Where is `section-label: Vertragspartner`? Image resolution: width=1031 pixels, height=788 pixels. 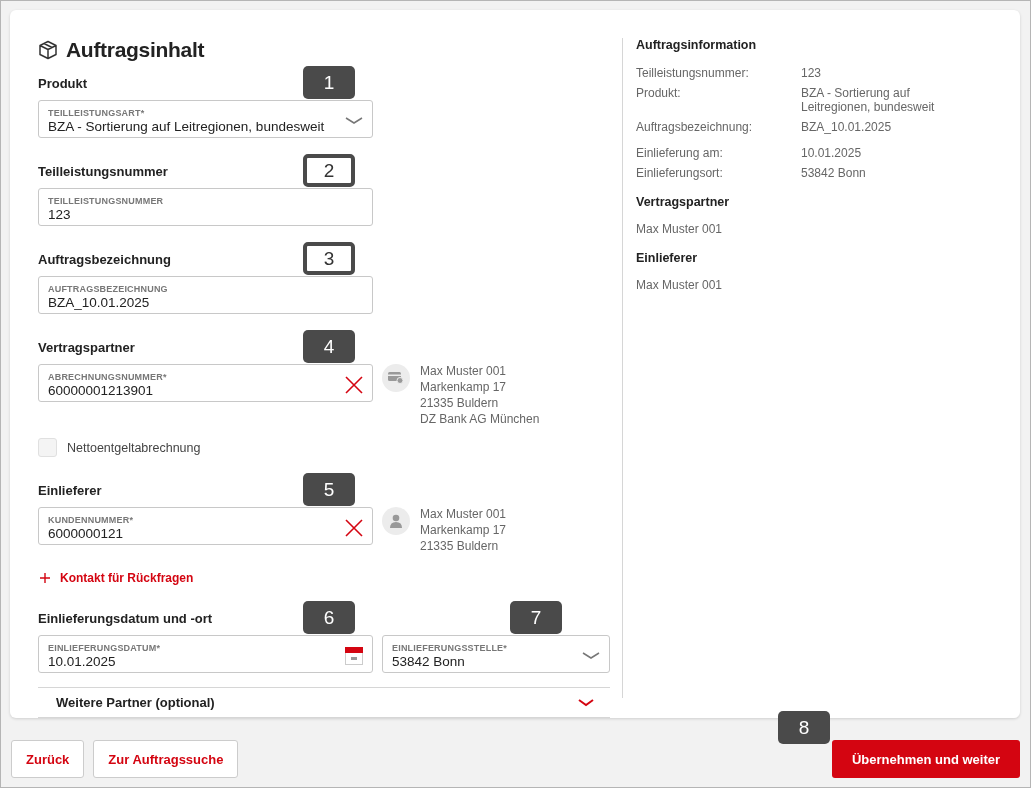
section-label: Vertragspartner is located at coordinates (86, 347).